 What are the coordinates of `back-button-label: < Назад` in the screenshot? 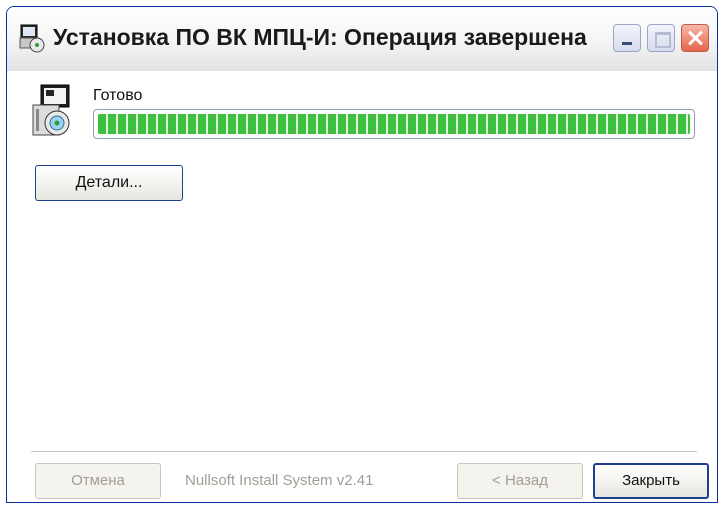 It's located at (520, 480).